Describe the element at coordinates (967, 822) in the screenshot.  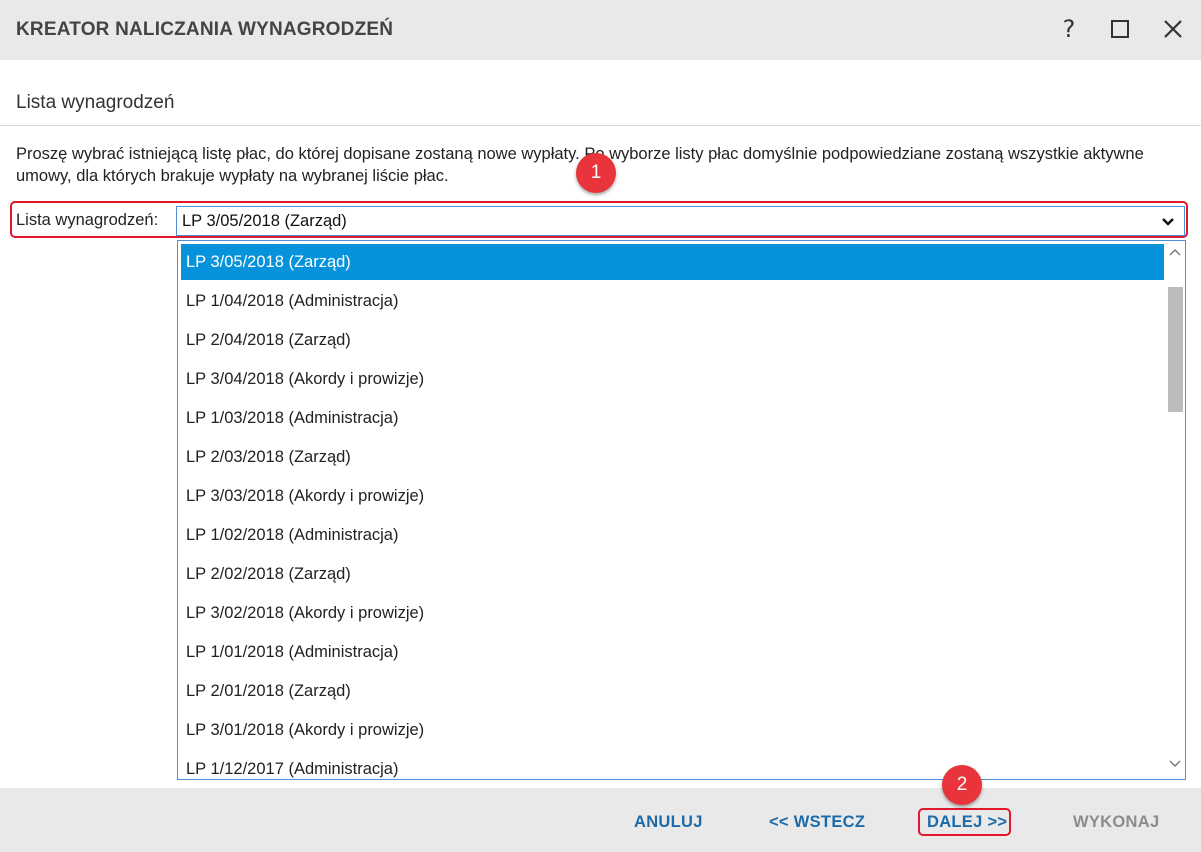
I see `next-button: DALEJ >>` at that location.